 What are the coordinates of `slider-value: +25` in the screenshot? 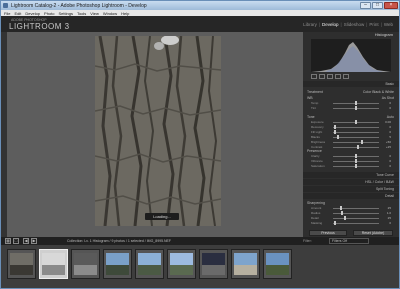 It's located at (388, 147).